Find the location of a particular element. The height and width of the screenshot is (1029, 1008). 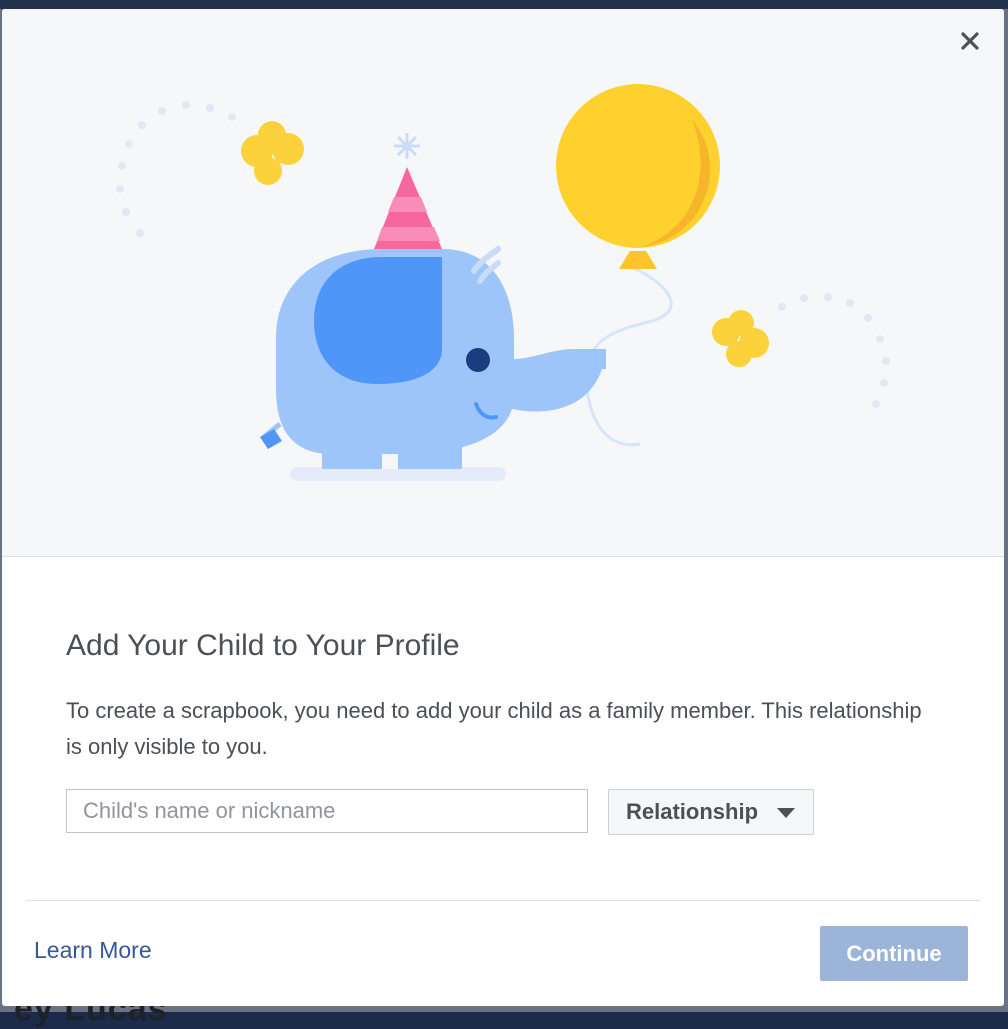

elephant-icon is located at coordinates (433, 357).